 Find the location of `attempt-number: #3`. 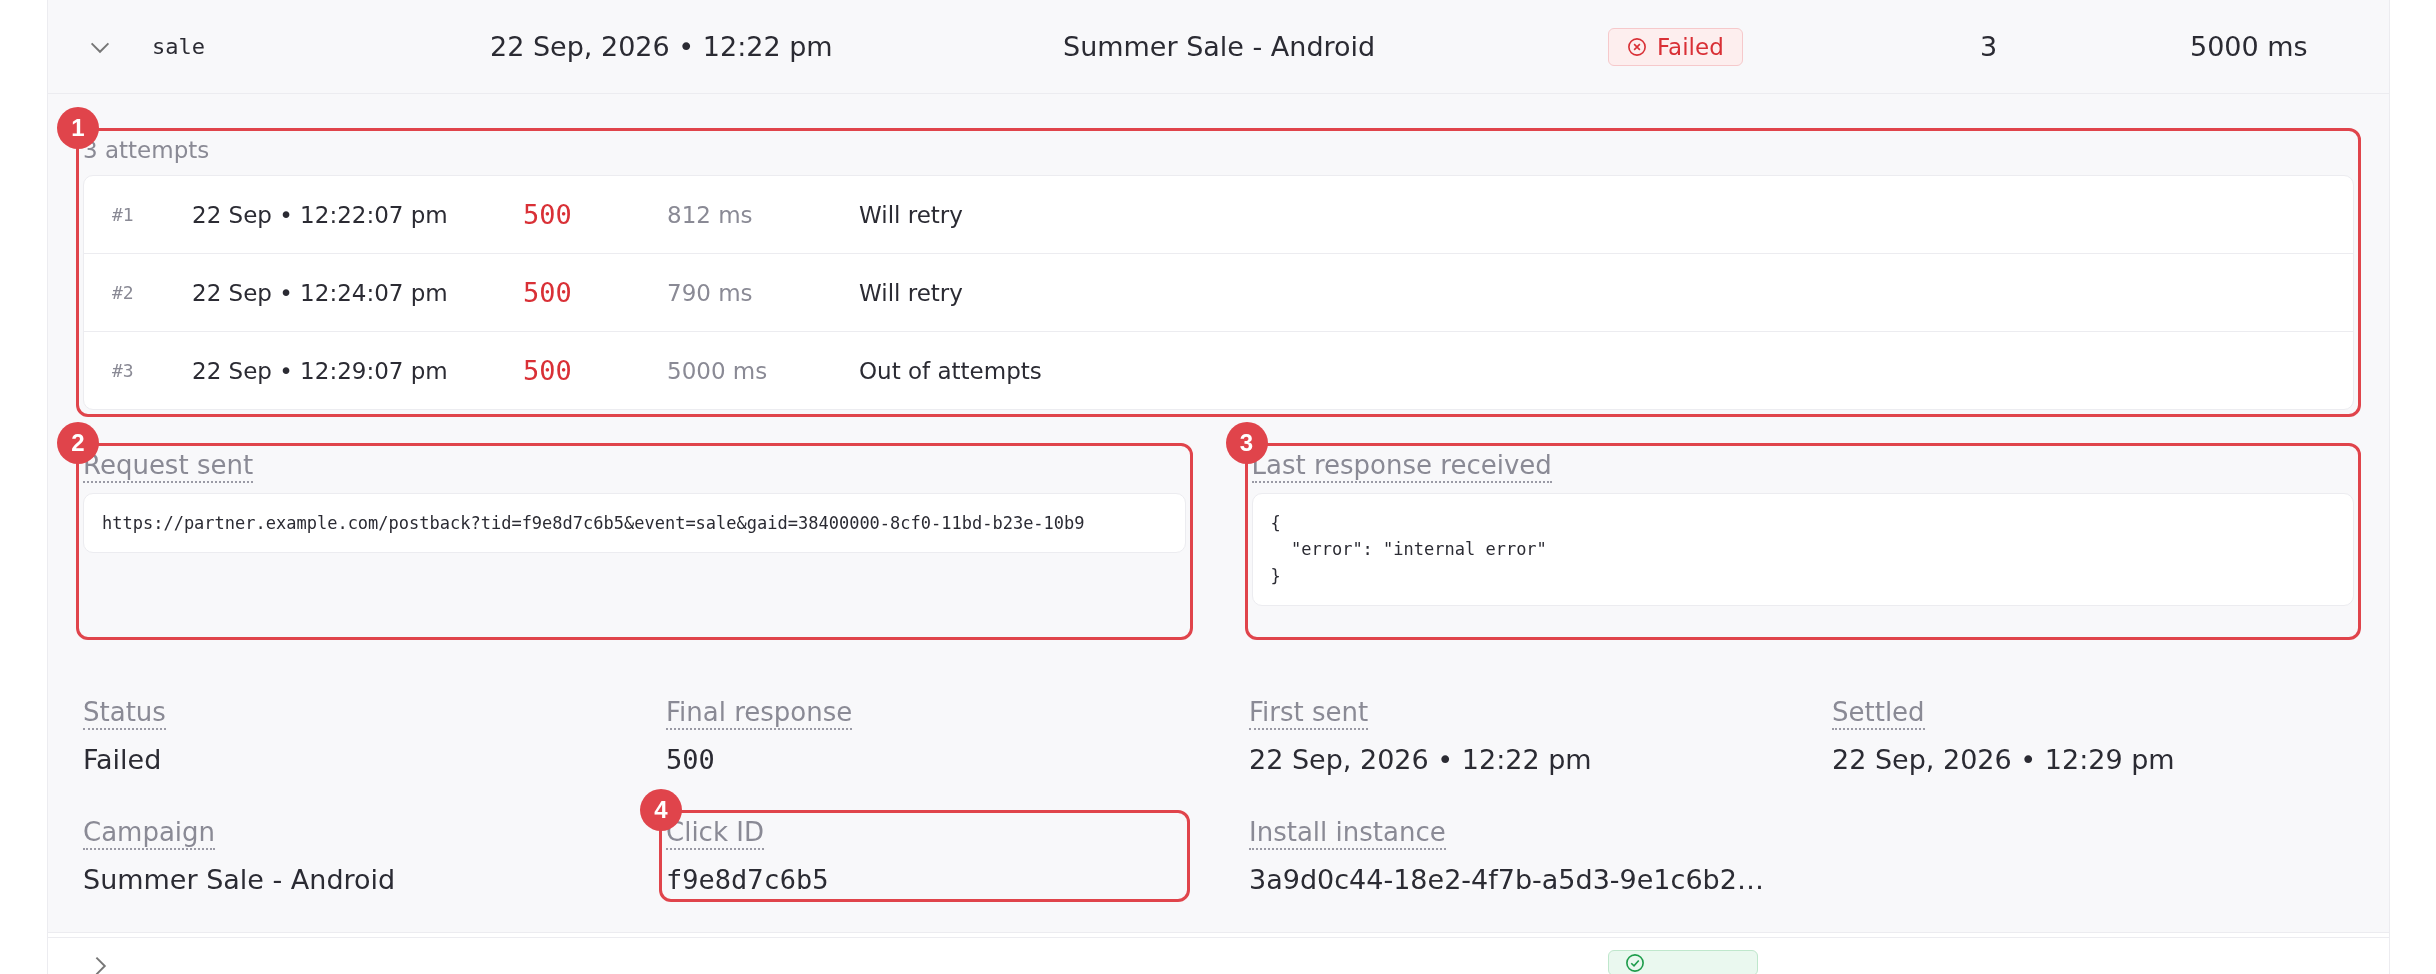

attempt-number: #3 is located at coordinates (123, 370).